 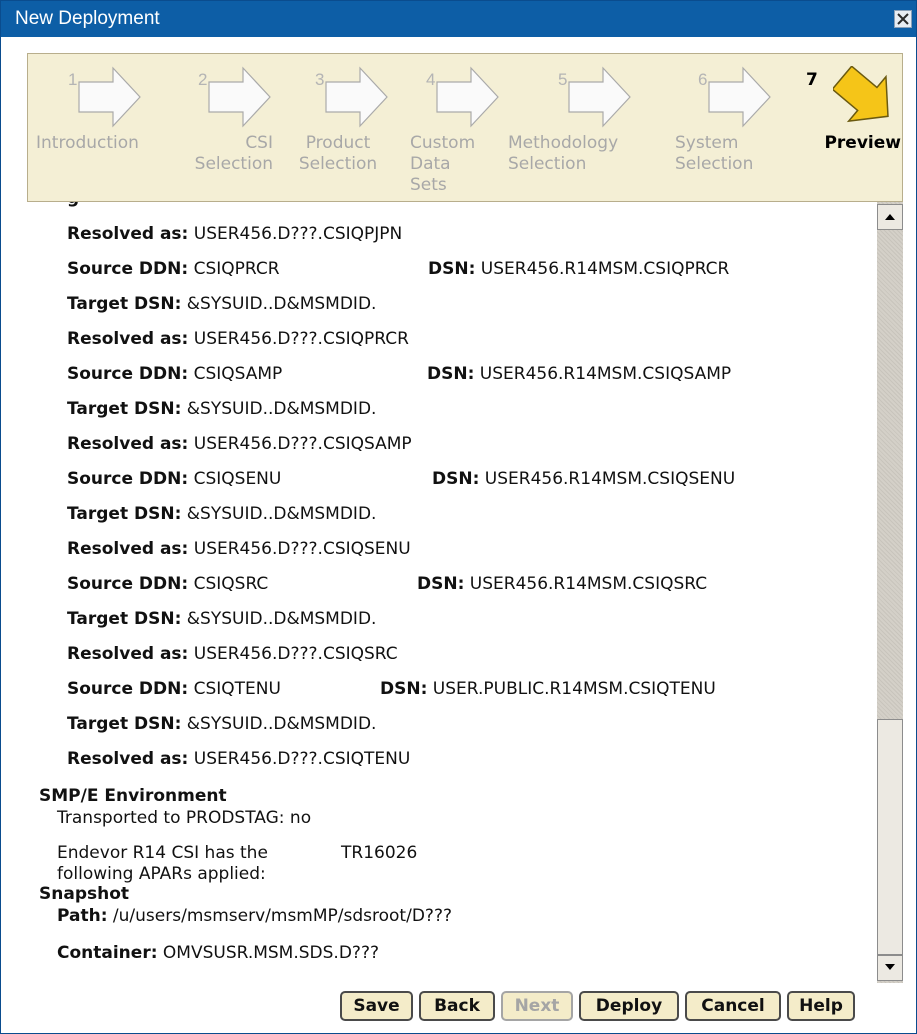 I want to click on back-button: Back, so click(x=457, y=1006).